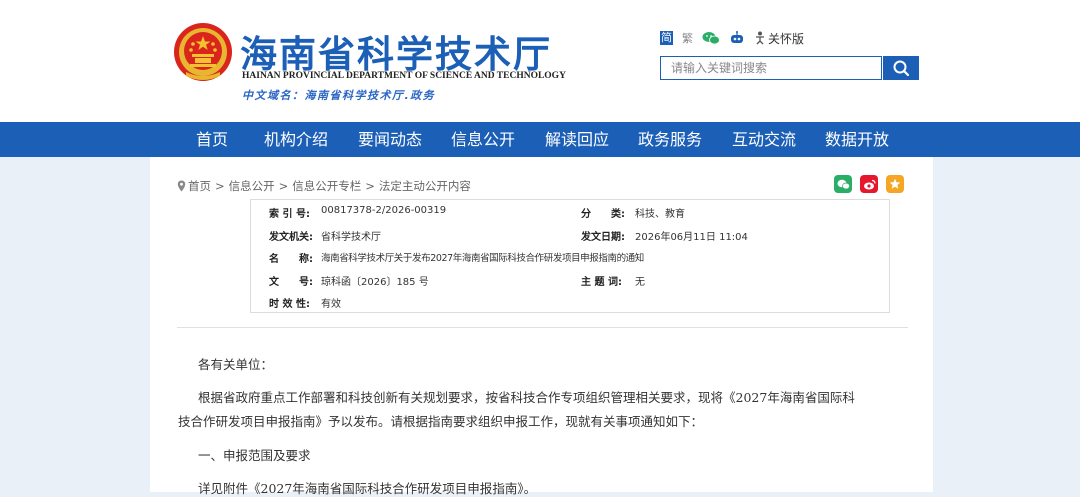  I want to click on breadcrumb-home: 首页, so click(199, 186).